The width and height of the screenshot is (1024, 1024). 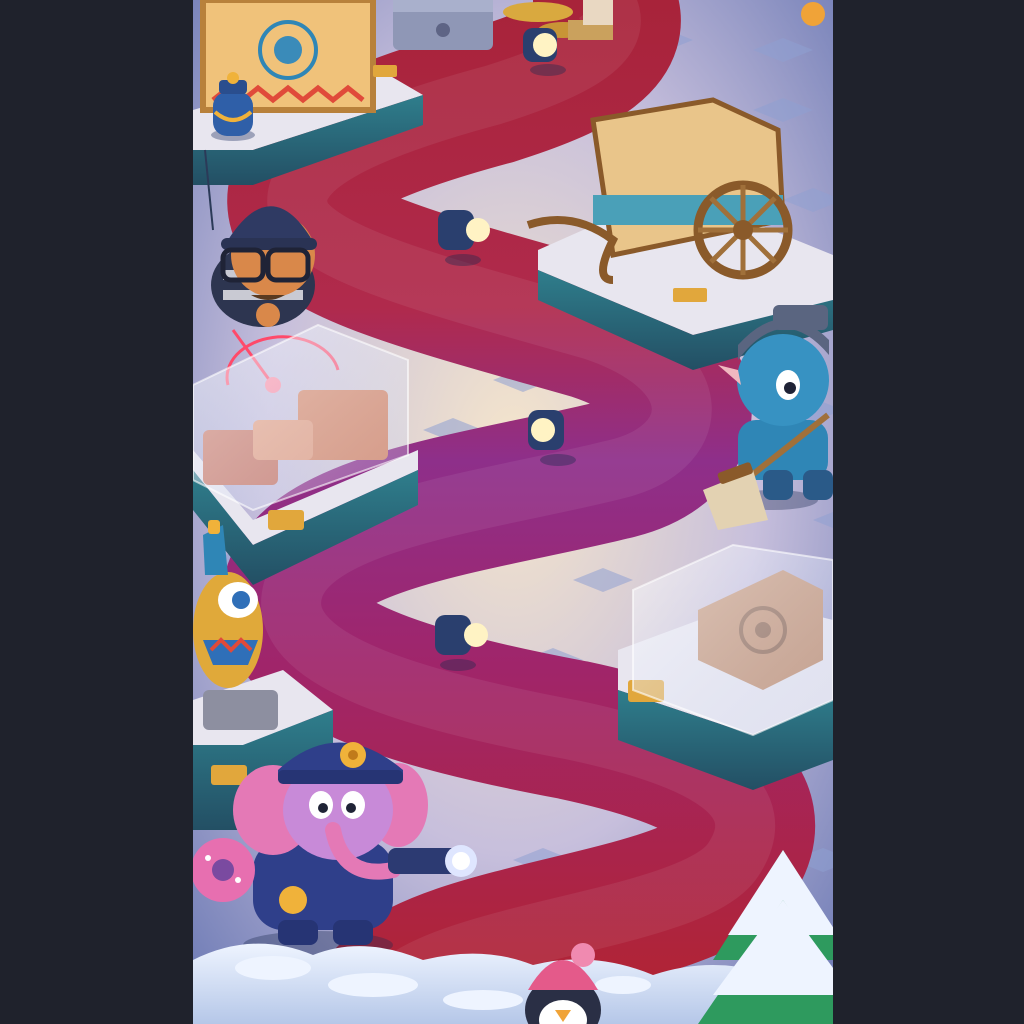 I want to click on treasure-chest-icon, so click(x=443, y=25).